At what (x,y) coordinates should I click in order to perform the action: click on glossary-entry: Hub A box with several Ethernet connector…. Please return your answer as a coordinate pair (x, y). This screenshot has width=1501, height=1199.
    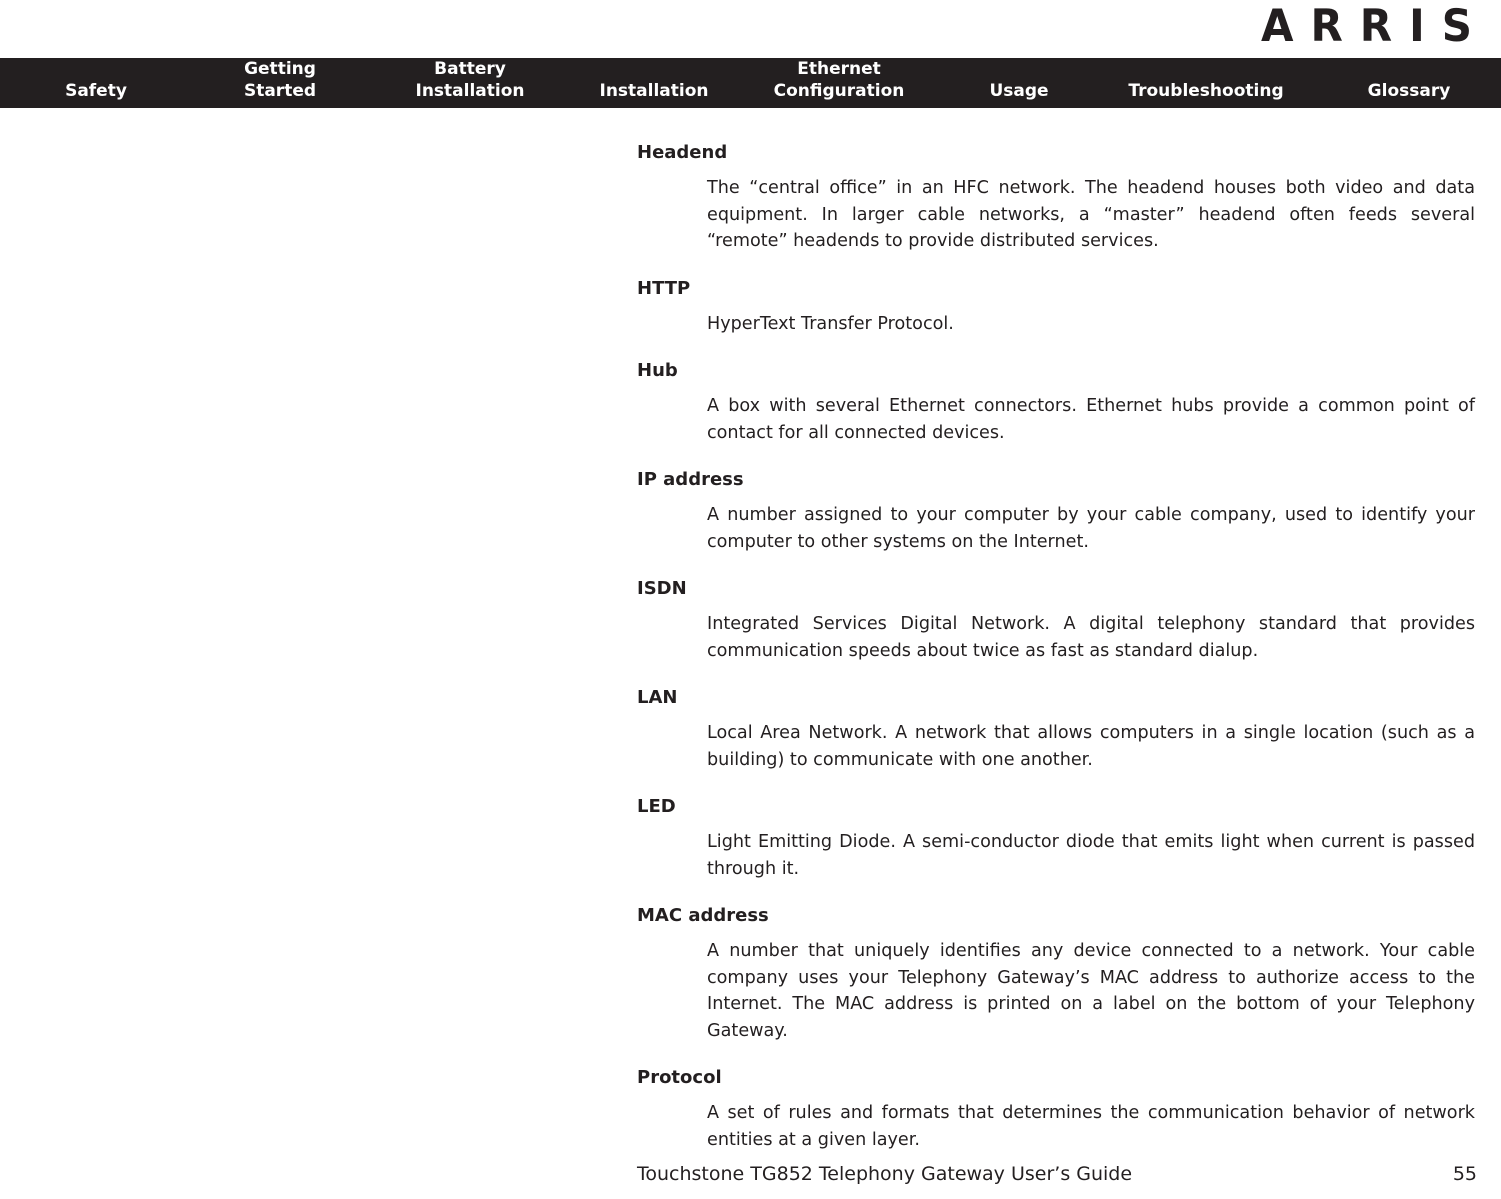
    Looking at the image, I should click on (1057, 402).